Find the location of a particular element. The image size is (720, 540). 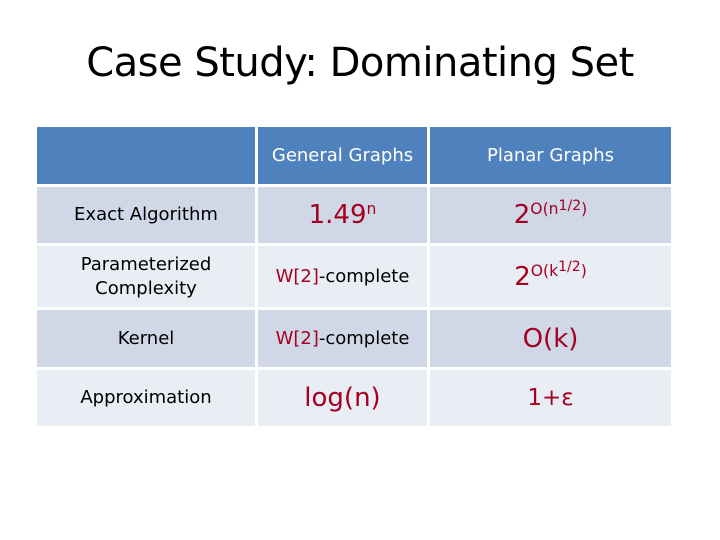

table-header-row: General Graphs Planar Graphs is located at coordinates (354, 157).